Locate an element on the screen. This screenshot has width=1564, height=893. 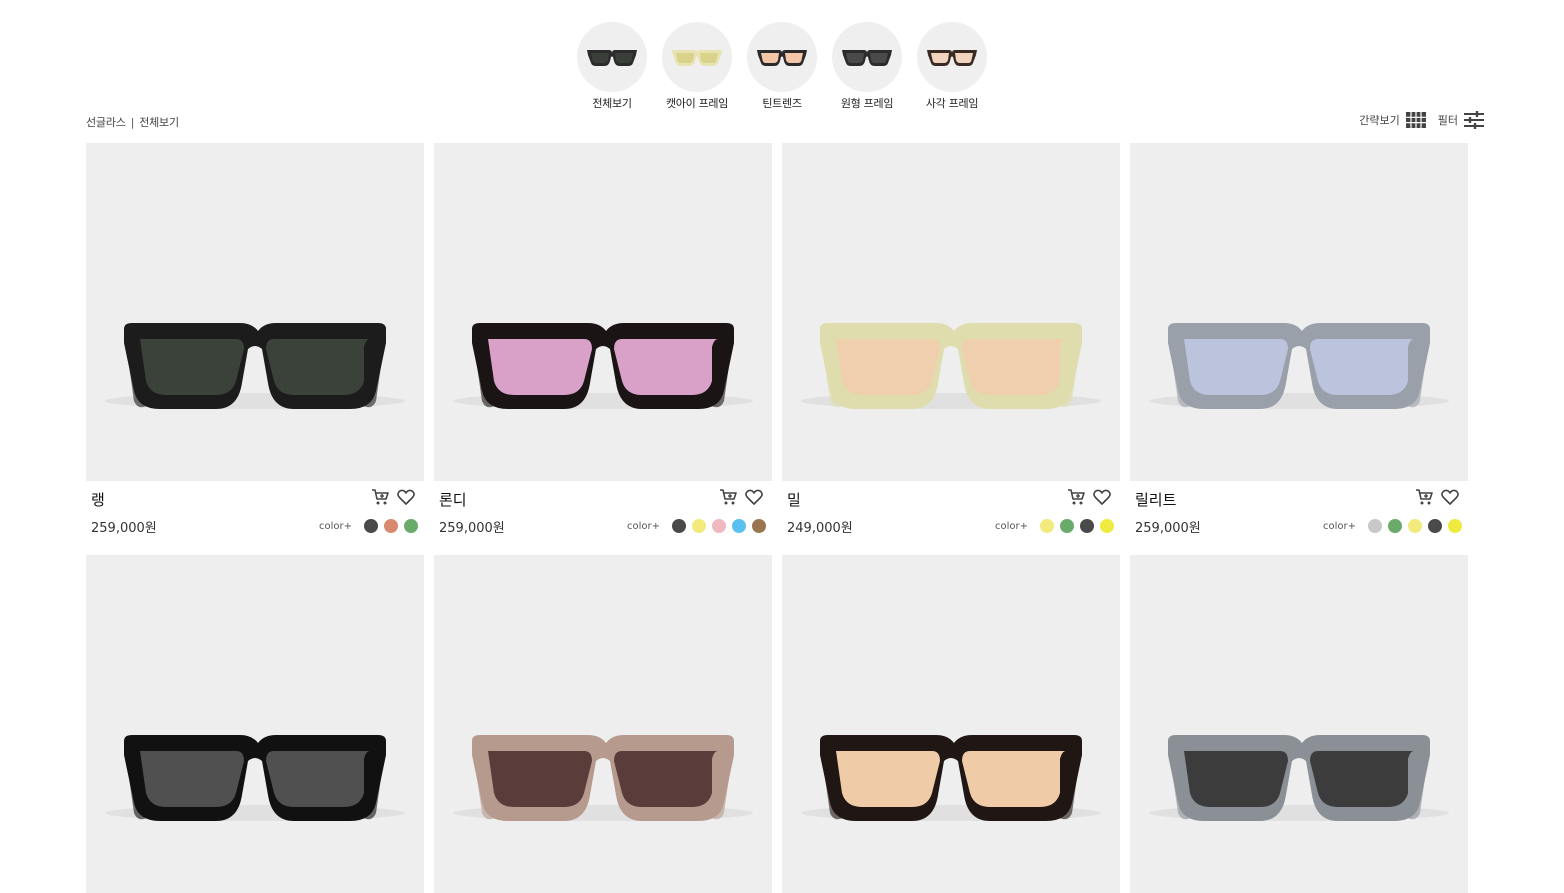
category-2: 틴트렌즈 is located at coordinates (782, 66).